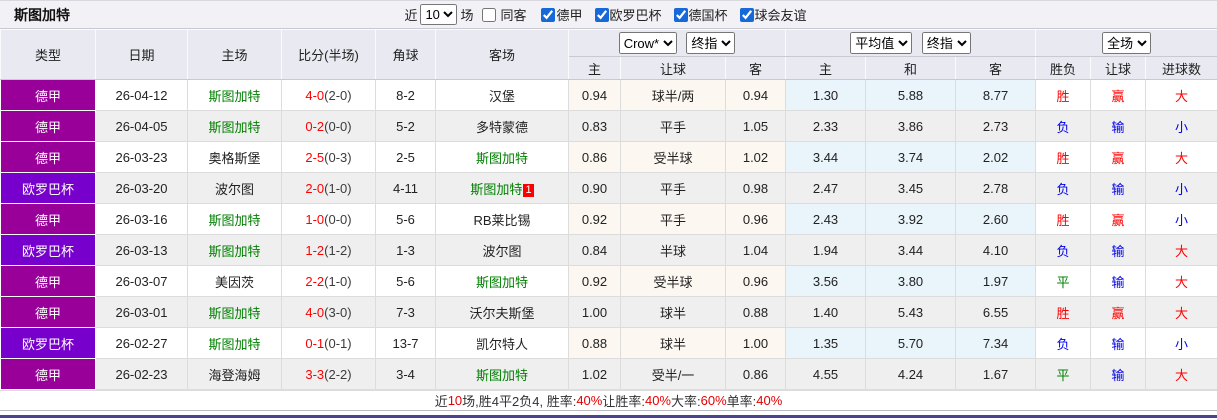 The image size is (1217, 420). Describe the element at coordinates (826, 312) in the screenshot. I see `avg-home-cell: 1.40` at that location.